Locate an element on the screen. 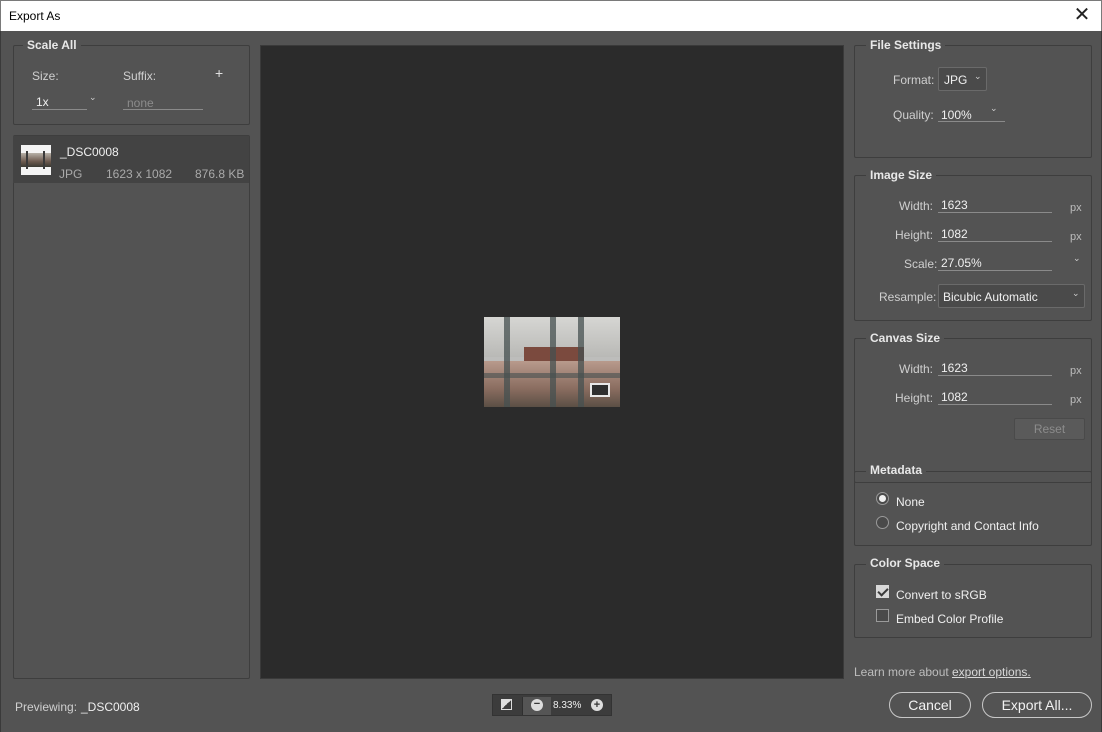 Image resolution: width=1102 pixels, height=732 pixels. format-value: JPG is located at coordinates (956, 80).